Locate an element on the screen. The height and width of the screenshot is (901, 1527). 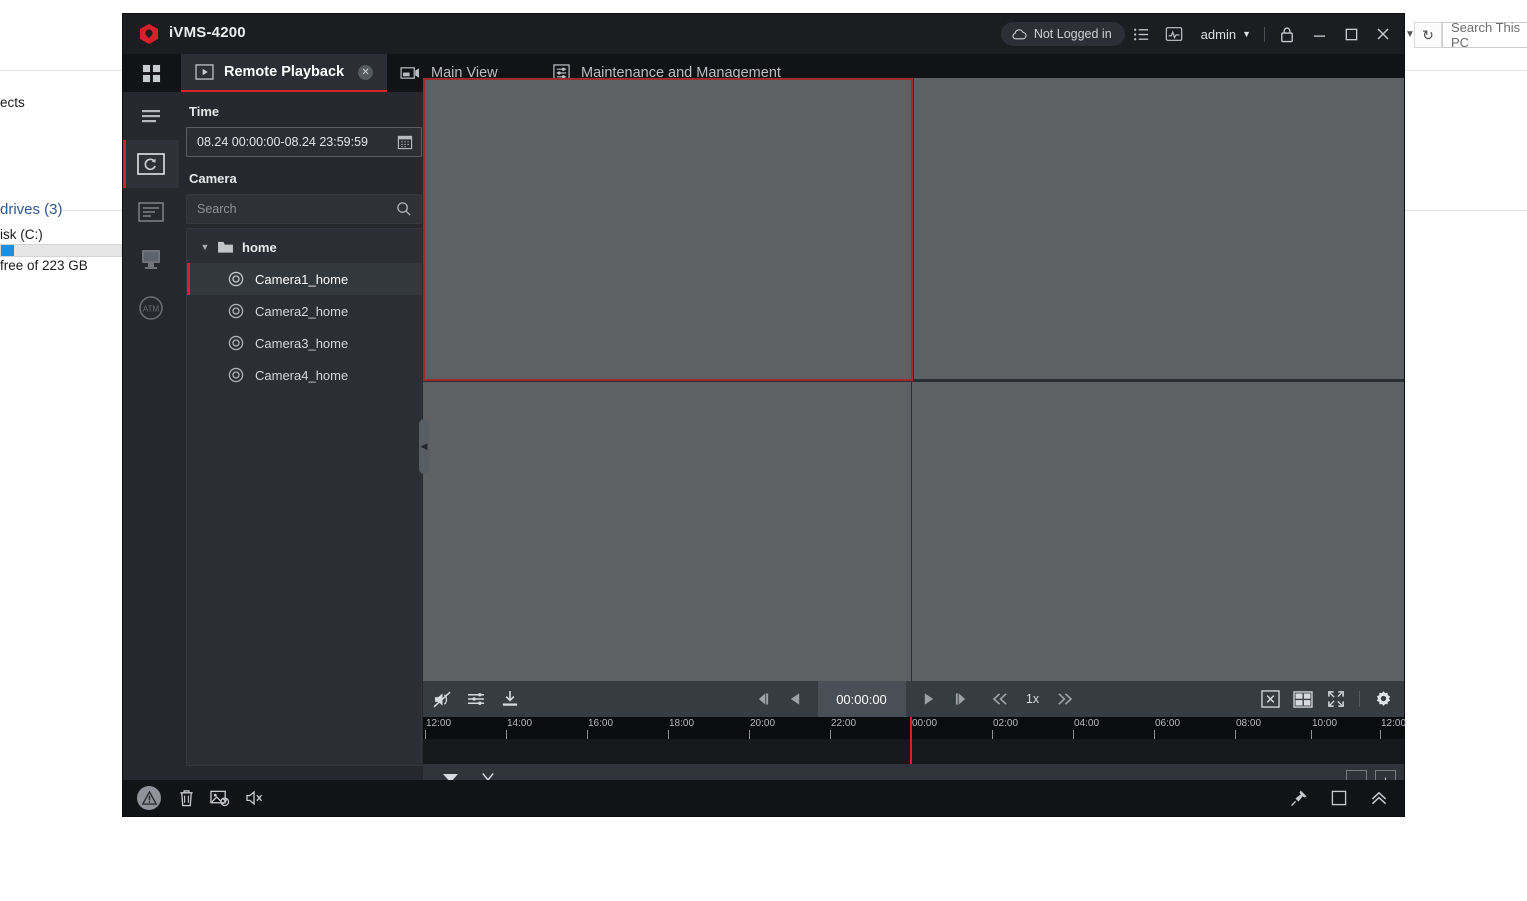
tick-label: 10:00 is located at coordinates (1325, 723).